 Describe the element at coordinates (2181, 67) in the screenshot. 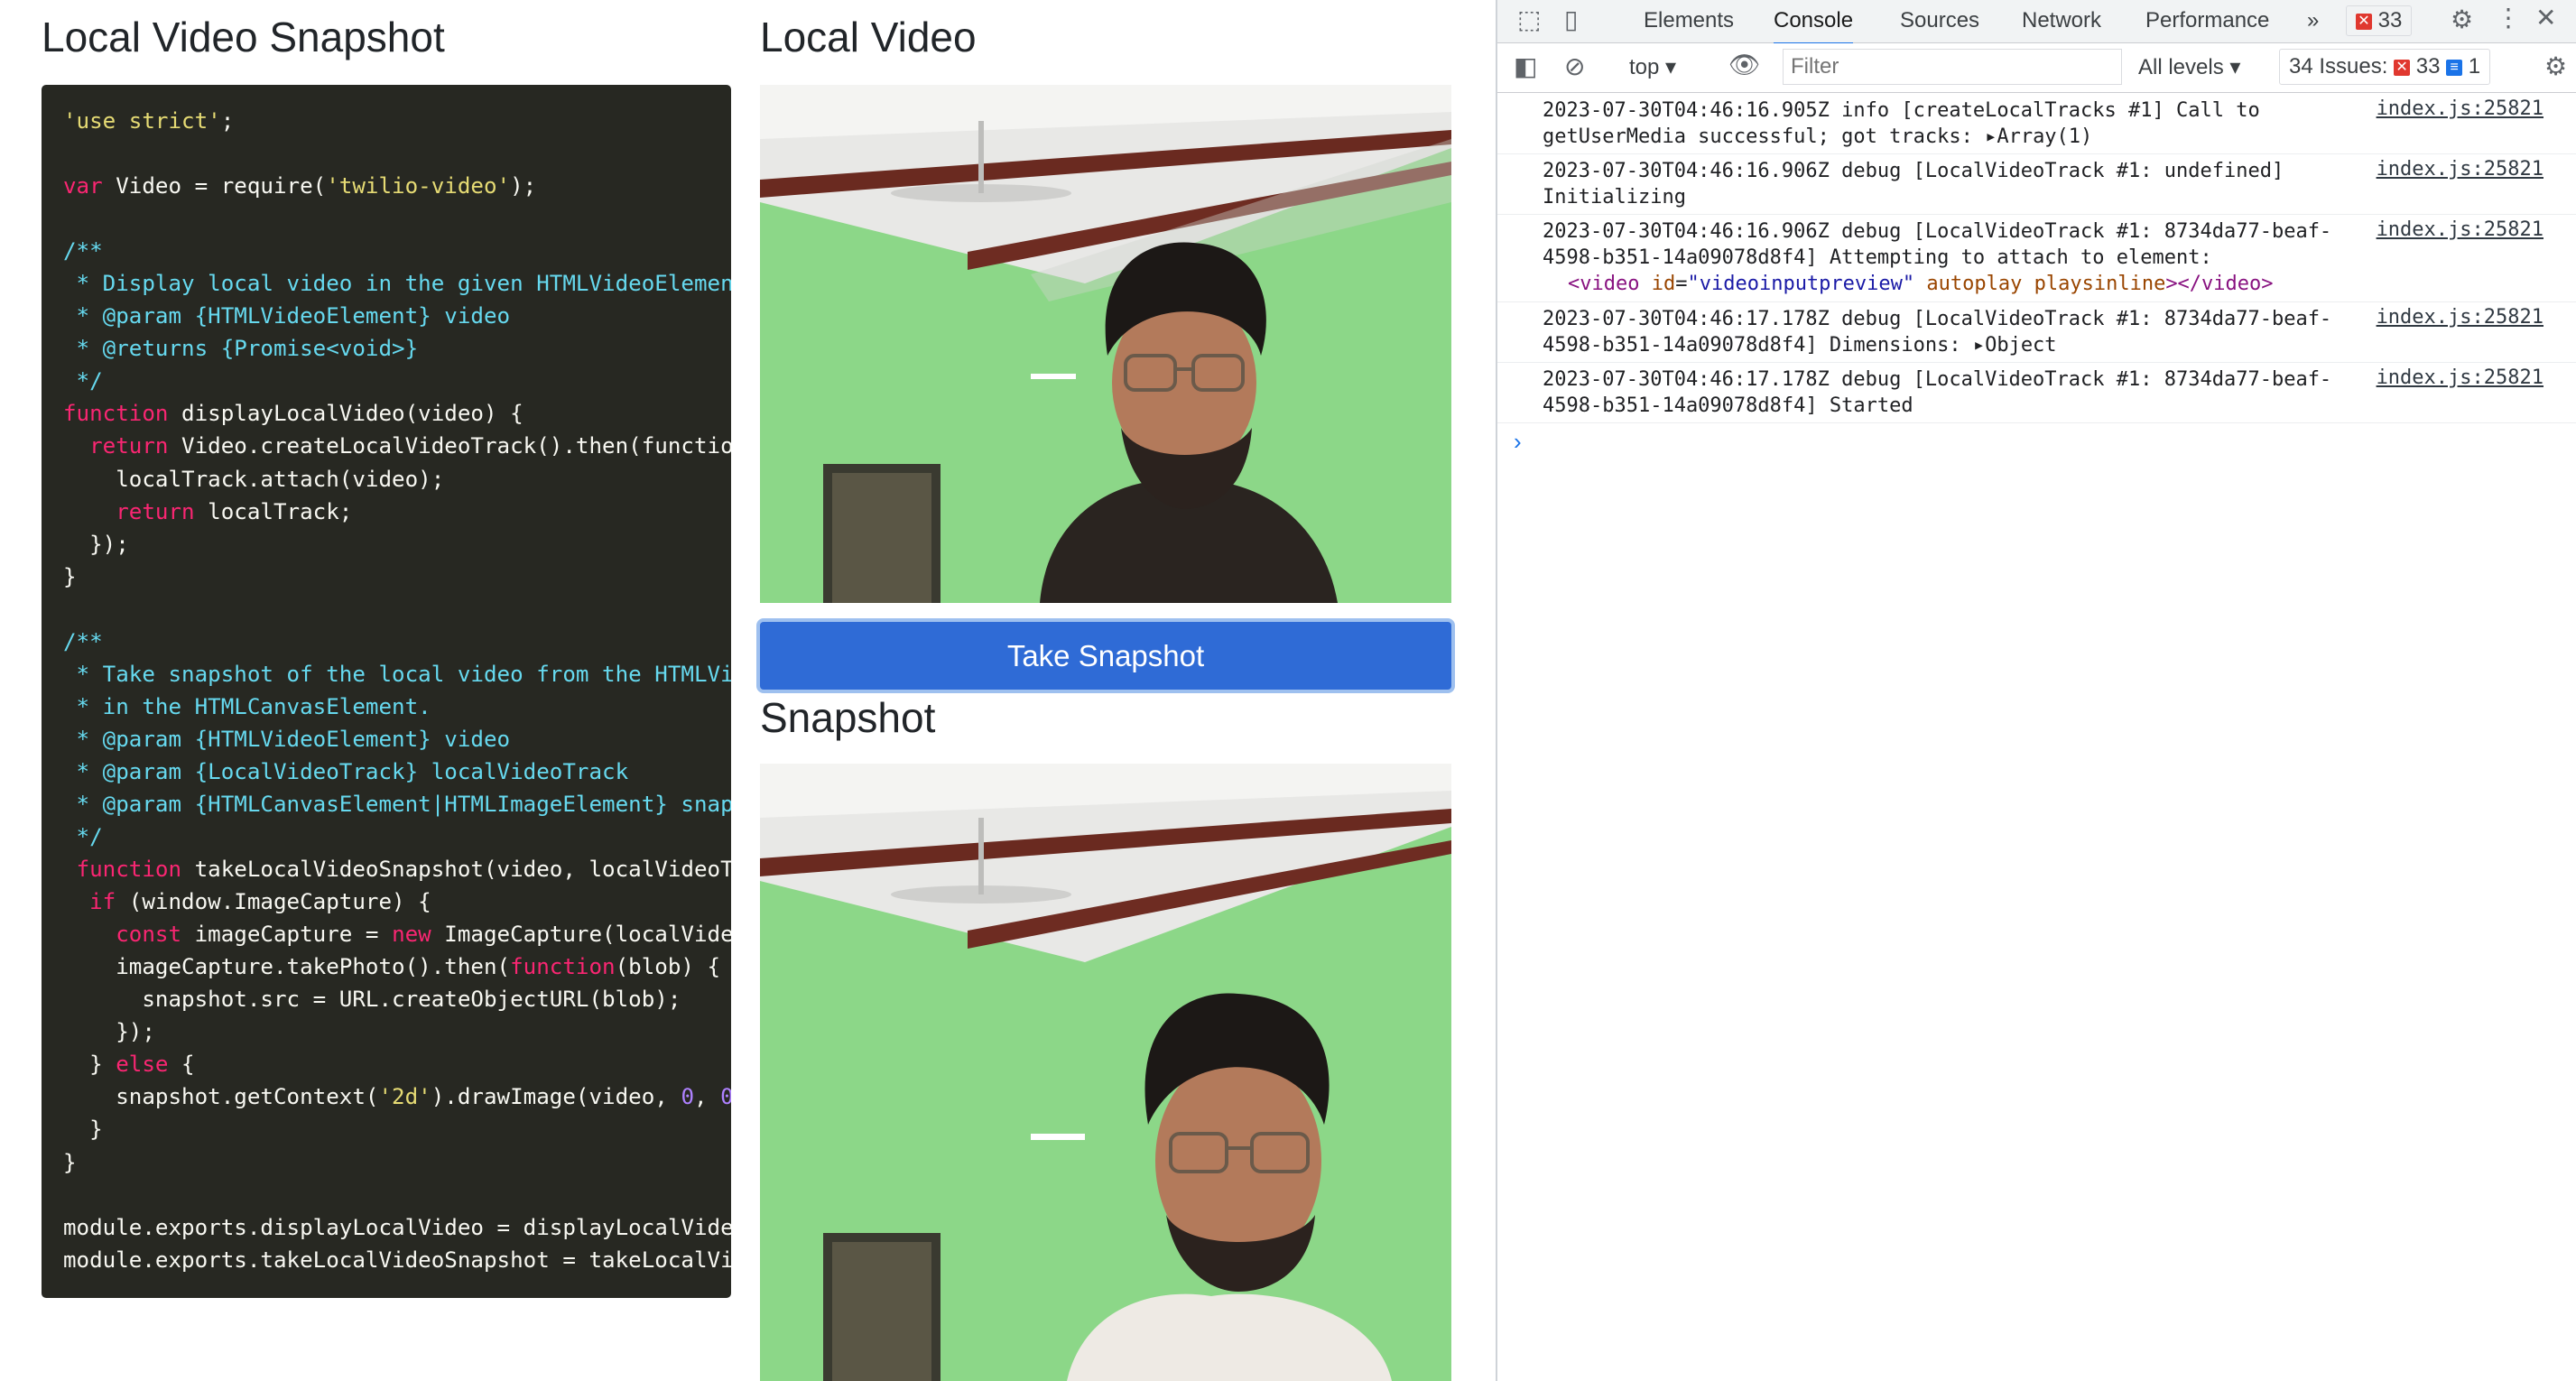

I see `log-levels-value: All levels` at that location.